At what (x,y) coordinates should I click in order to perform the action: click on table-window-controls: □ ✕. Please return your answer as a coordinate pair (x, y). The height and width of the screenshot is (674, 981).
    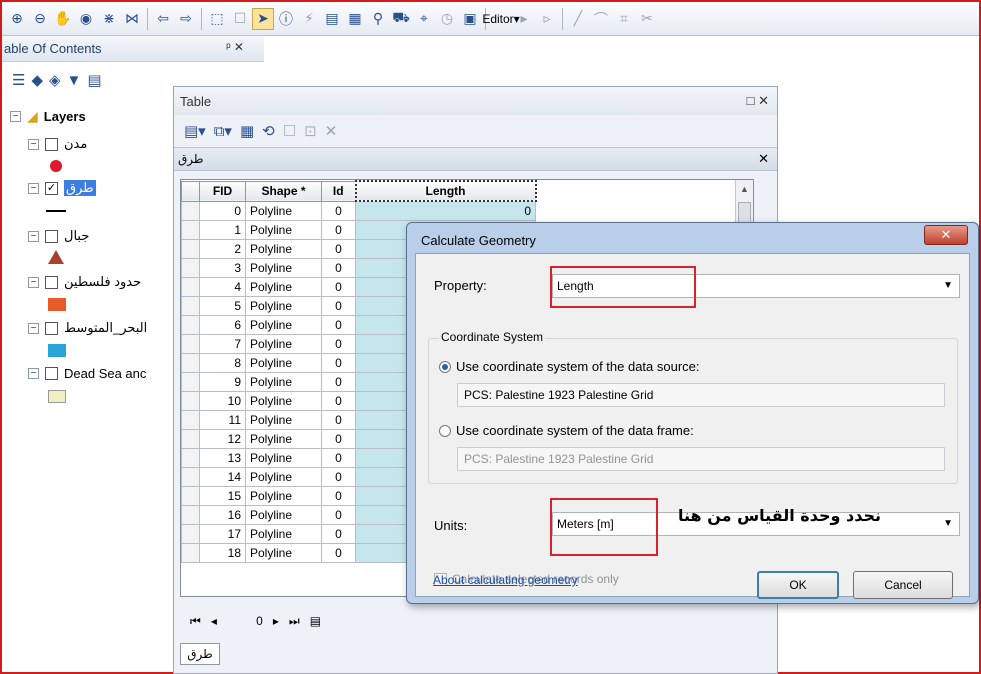
    Looking at the image, I should click on (758, 101).